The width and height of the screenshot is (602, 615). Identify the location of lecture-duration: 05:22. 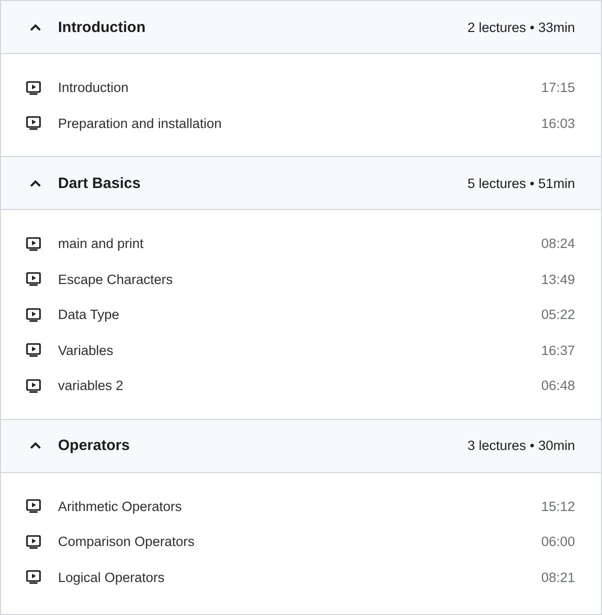
(558, 314).